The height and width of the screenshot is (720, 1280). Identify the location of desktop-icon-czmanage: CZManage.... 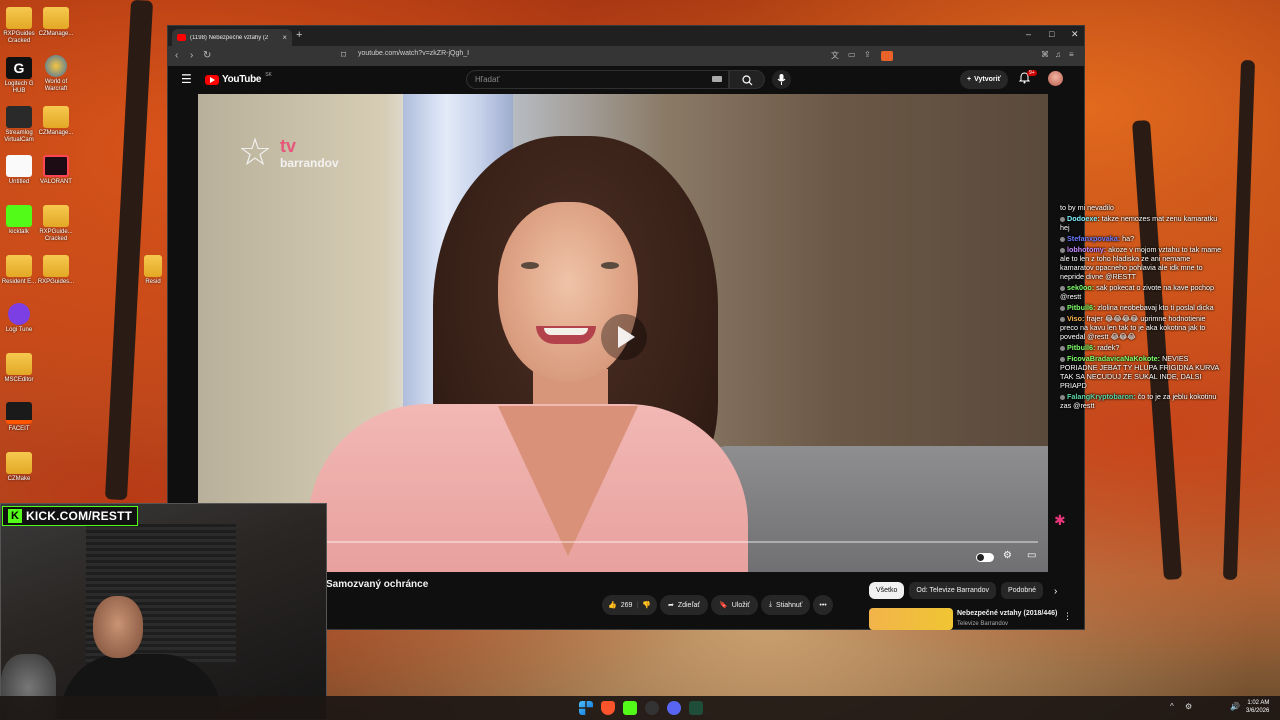
(56, 22).